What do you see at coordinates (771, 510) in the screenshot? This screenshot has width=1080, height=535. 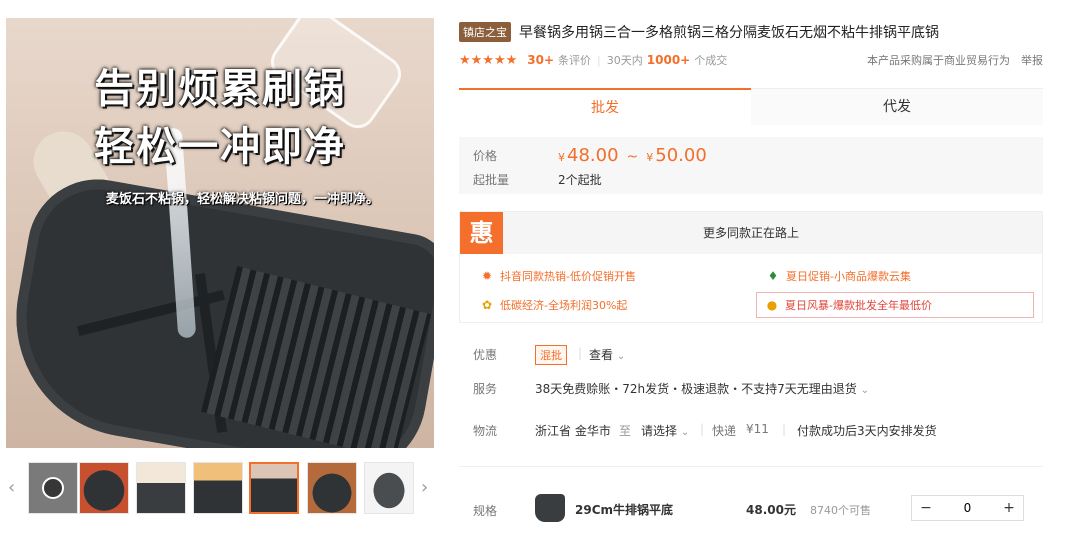 I see `spec-price: 48.00元` at bounding box center [771, 510].